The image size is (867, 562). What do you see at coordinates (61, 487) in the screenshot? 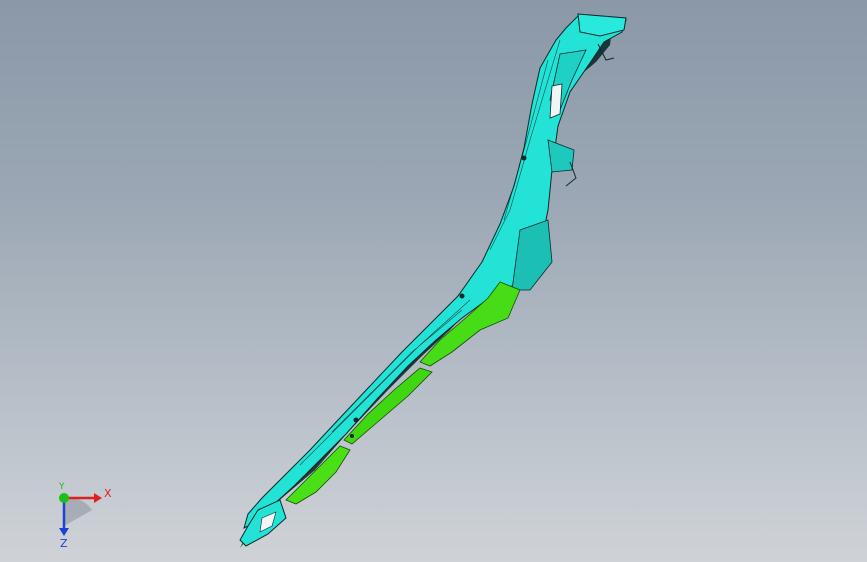
I see `triad-y-label: Y` at bounding box center [61, 487].